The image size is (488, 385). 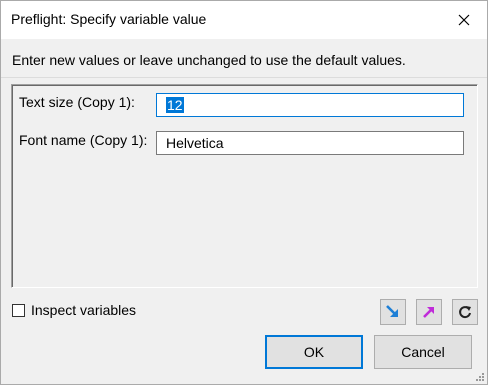 I want to click on import-arrow-icon, so click(x=392, y=311).